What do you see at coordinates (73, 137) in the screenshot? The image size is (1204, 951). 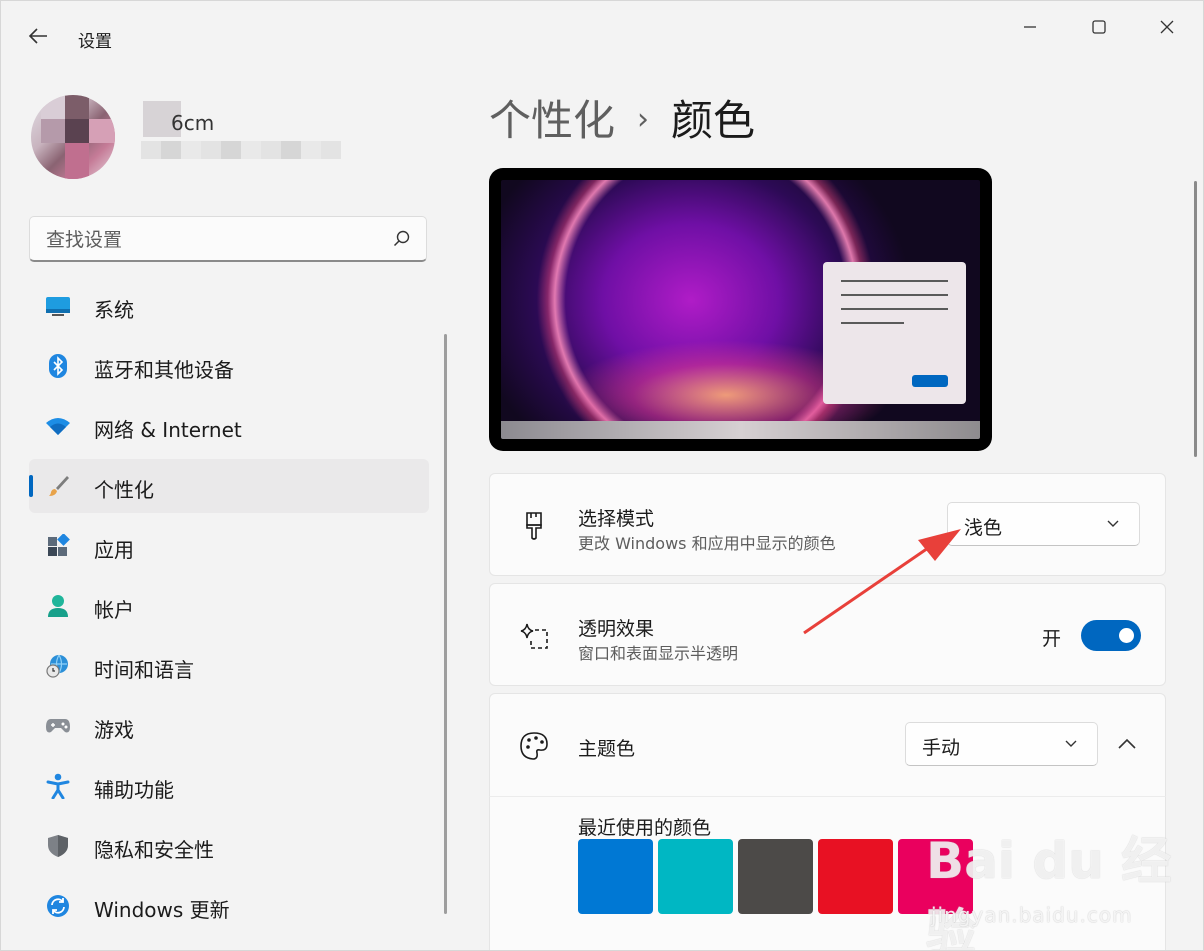 I see `avatar` at bounding box center [73, 137].